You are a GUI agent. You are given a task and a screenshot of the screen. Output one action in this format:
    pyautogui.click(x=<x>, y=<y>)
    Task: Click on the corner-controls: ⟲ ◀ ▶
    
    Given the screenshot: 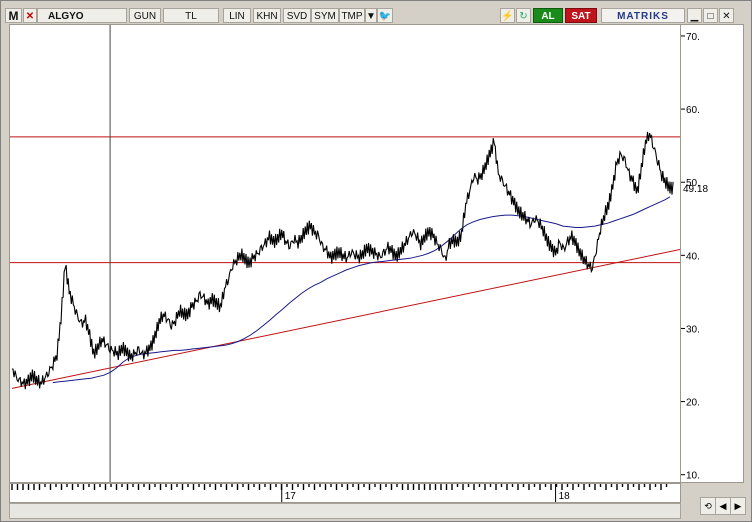 What is the action you would take?
    pyautogui.click(x=723, y=507)
    